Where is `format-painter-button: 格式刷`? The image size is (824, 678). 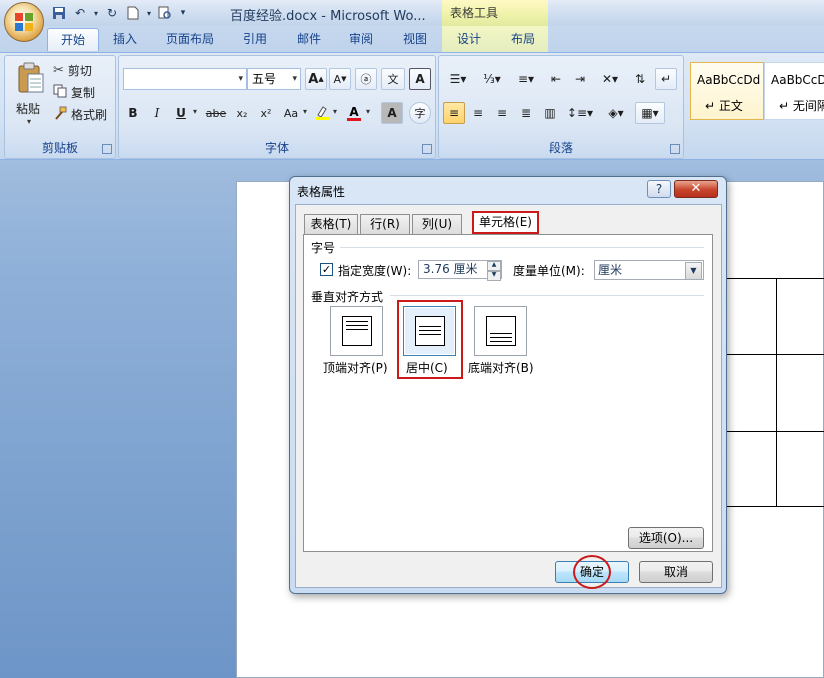
format-painter-button: 格式刷 is located at coordinates (80, 114).